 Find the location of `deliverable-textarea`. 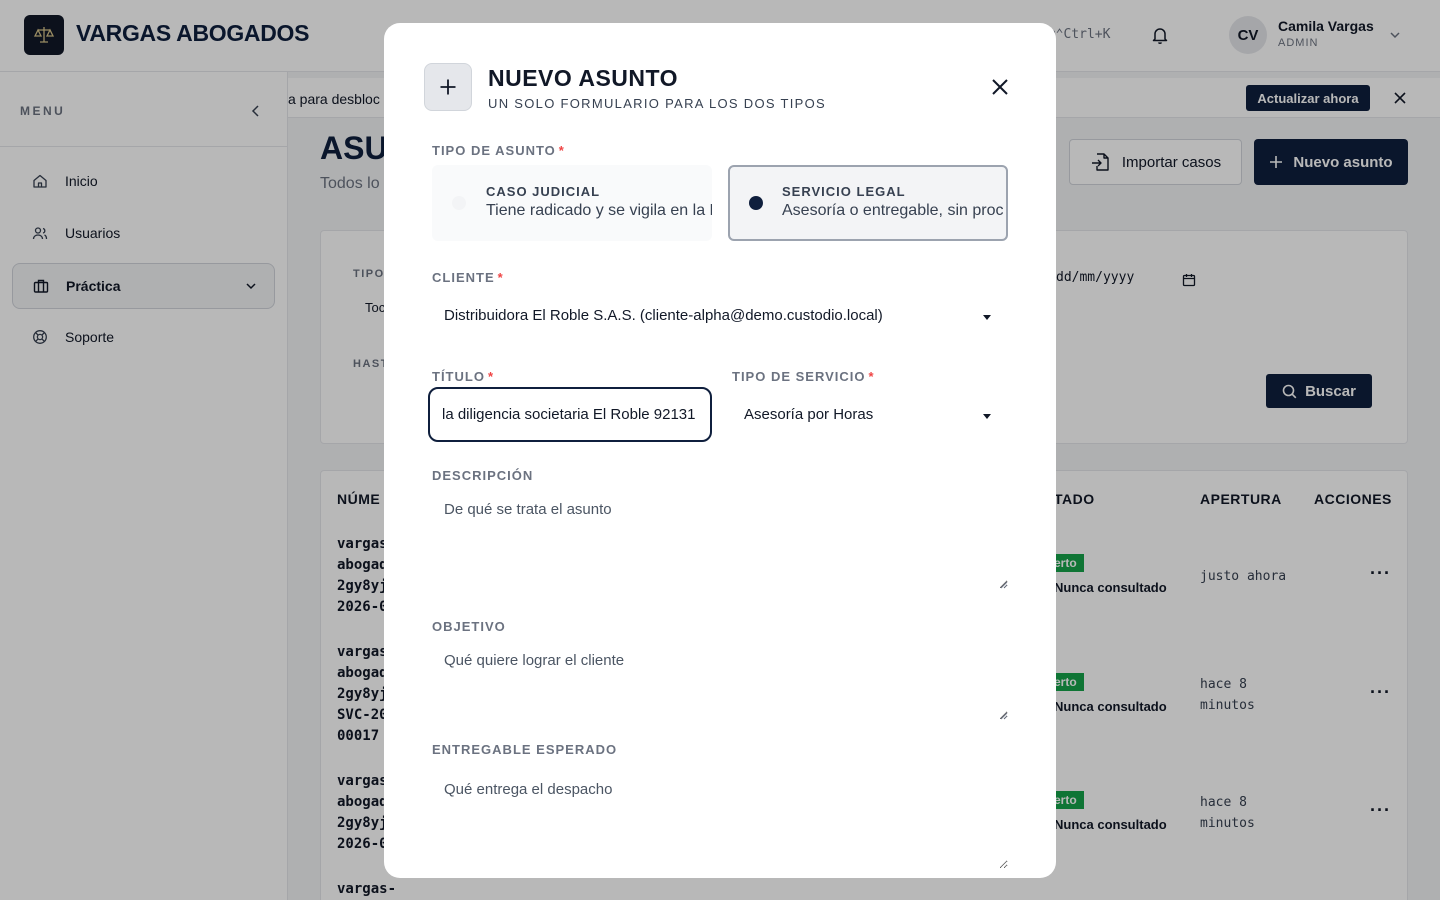

deliverable-textarea is located at coordinates (720, 819).